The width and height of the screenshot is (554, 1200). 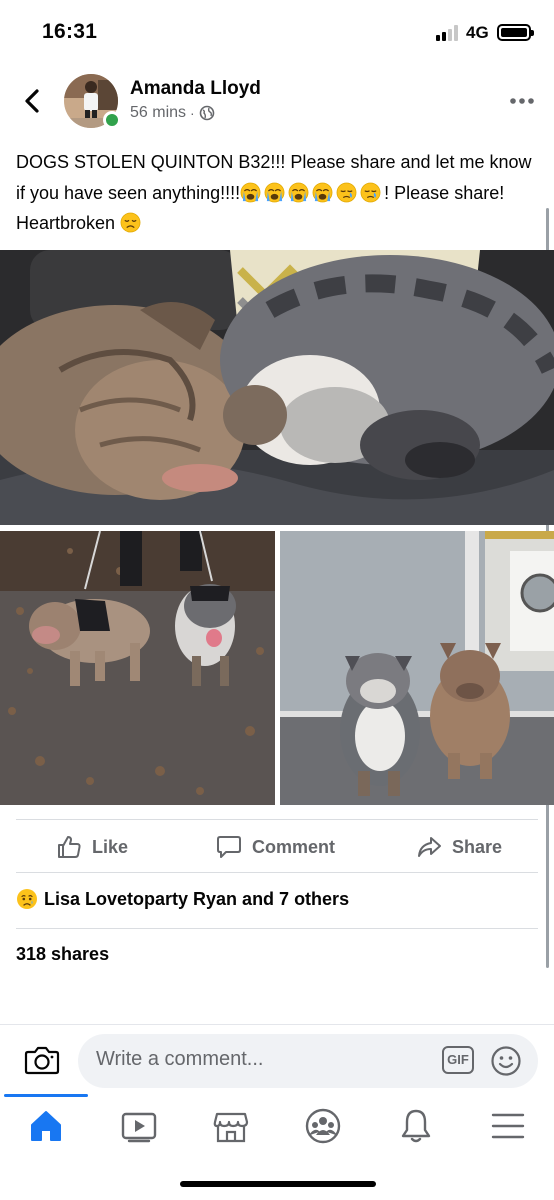 What do you see at coordinates (515, 32) in the screenshot?
I see `battery-icon` at bounding box center [515, 32].